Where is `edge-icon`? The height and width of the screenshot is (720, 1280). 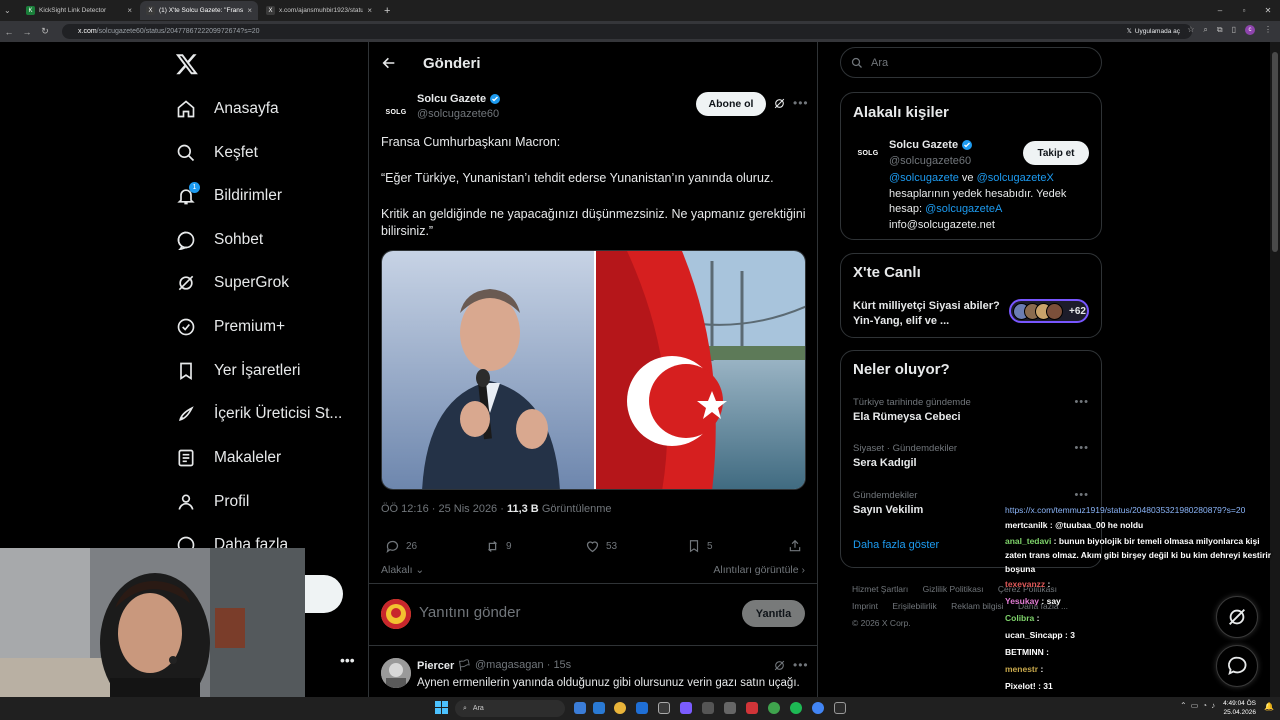
edge-icon is located at coordinates (642, 708).